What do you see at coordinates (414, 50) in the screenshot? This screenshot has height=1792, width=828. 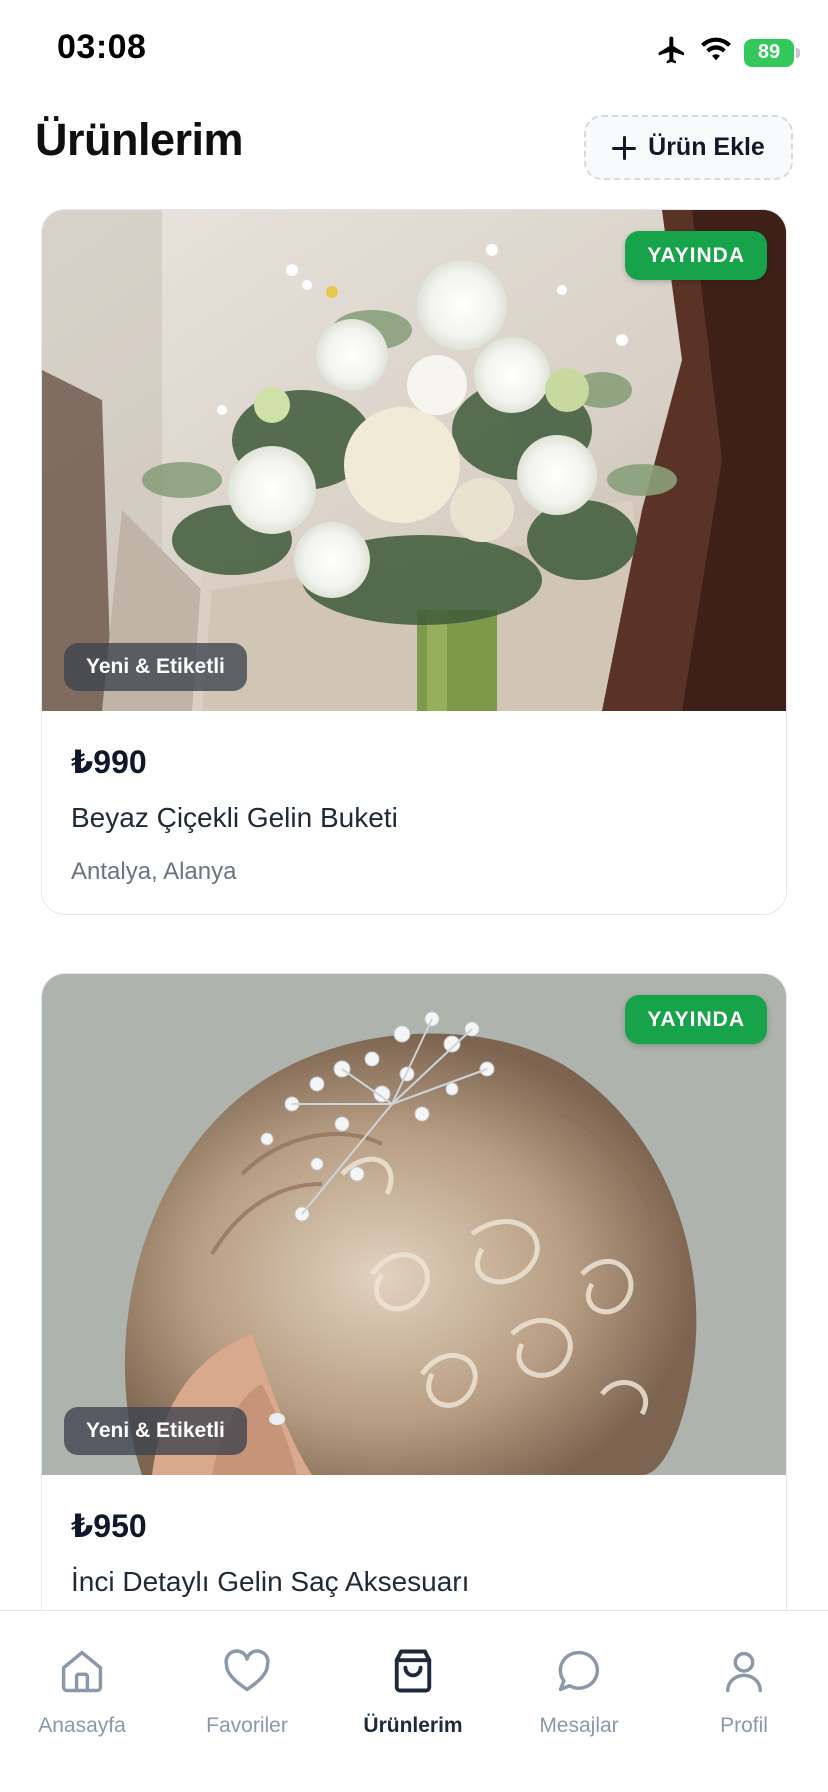 I see `status-bar: 03:08 89` at bounding box center [414, 50].